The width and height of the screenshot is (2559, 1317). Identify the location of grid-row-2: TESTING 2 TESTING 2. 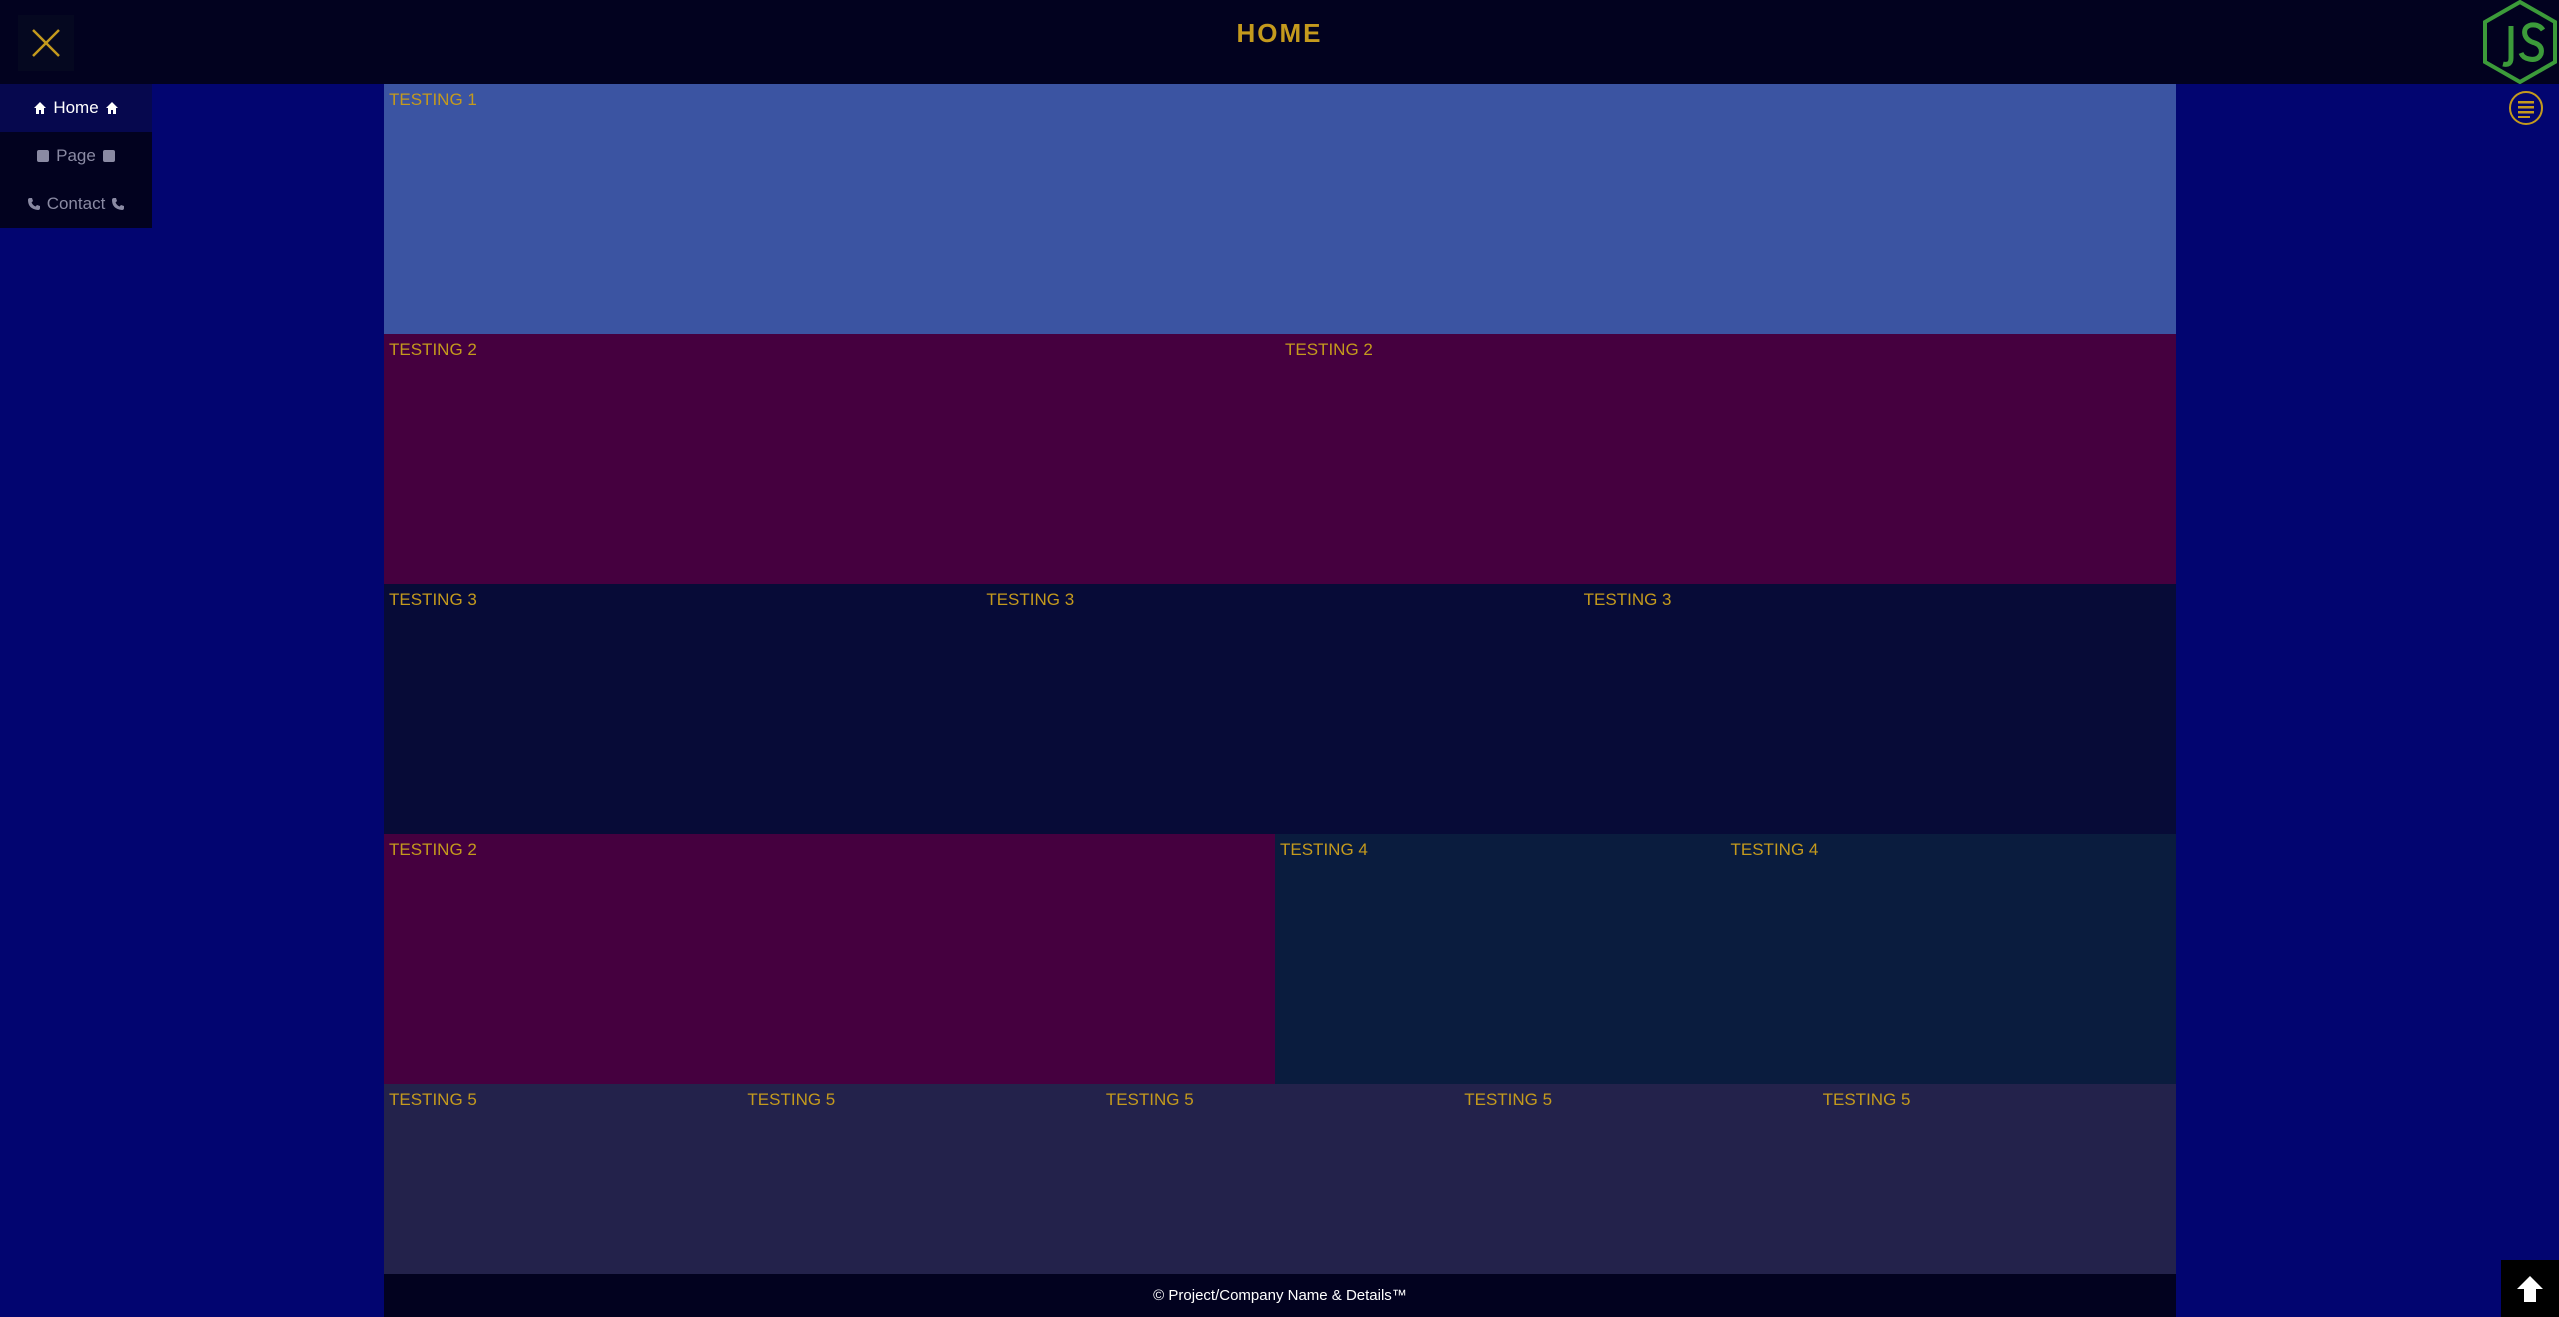
(1280, 459).